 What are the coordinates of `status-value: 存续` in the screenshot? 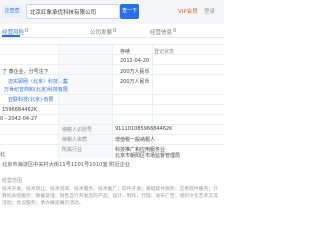 It's located at (125, 52).